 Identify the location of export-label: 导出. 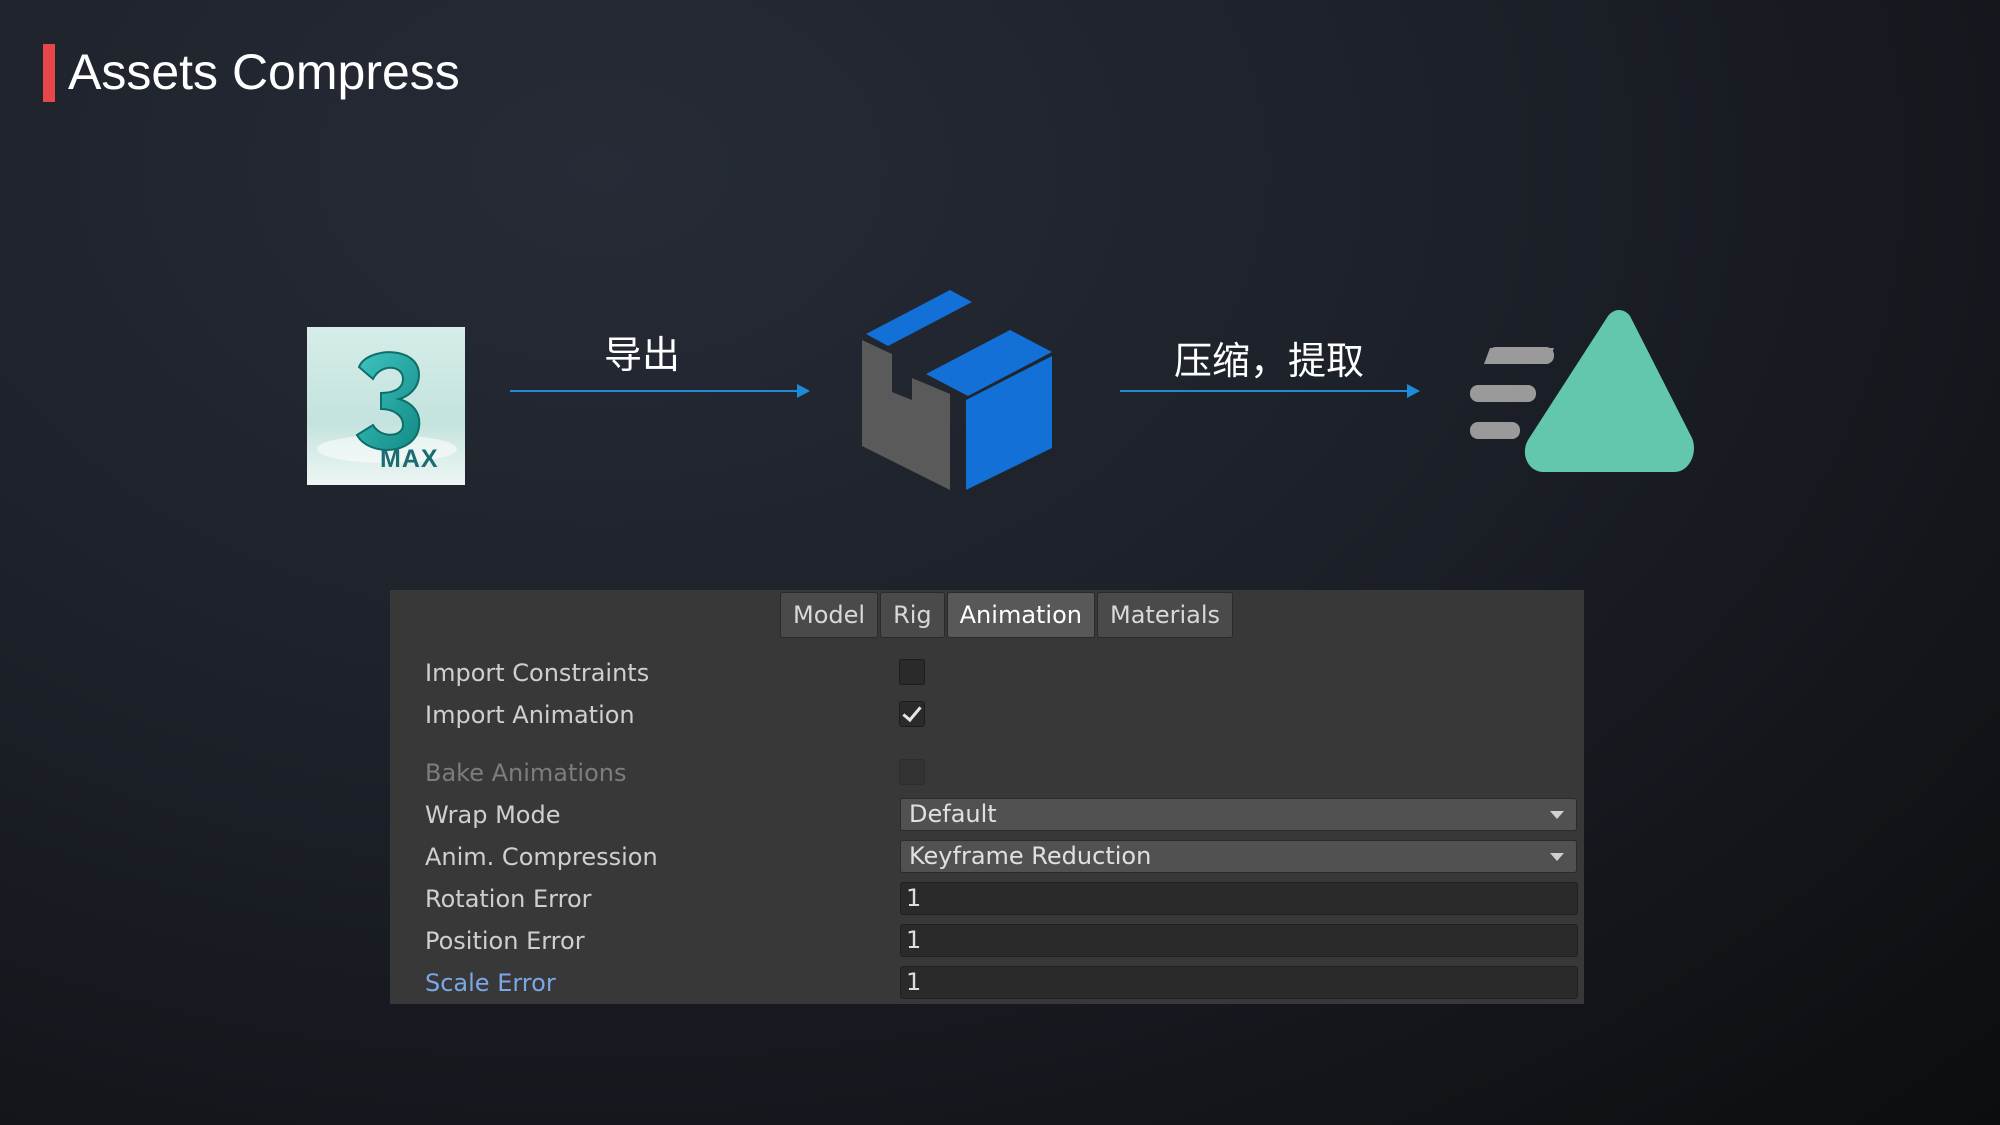
(642, 355).